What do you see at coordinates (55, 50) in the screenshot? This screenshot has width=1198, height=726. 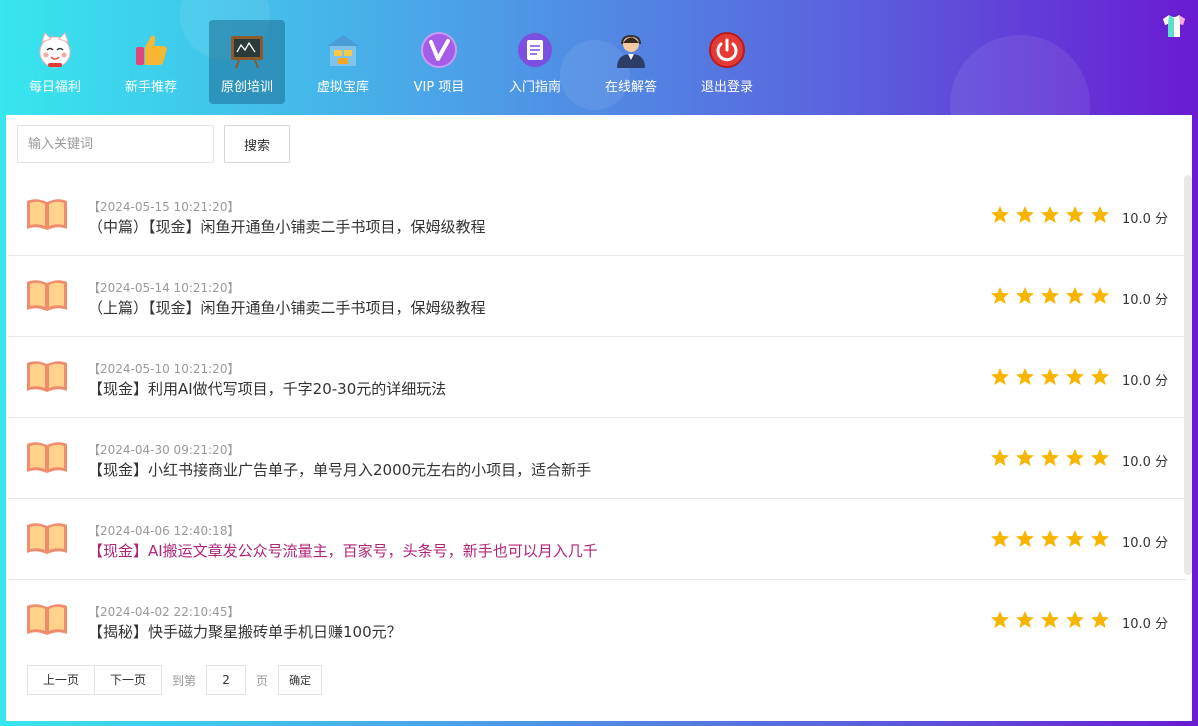 I see `lucky-cat-icon` at bounding box center [55, 50].